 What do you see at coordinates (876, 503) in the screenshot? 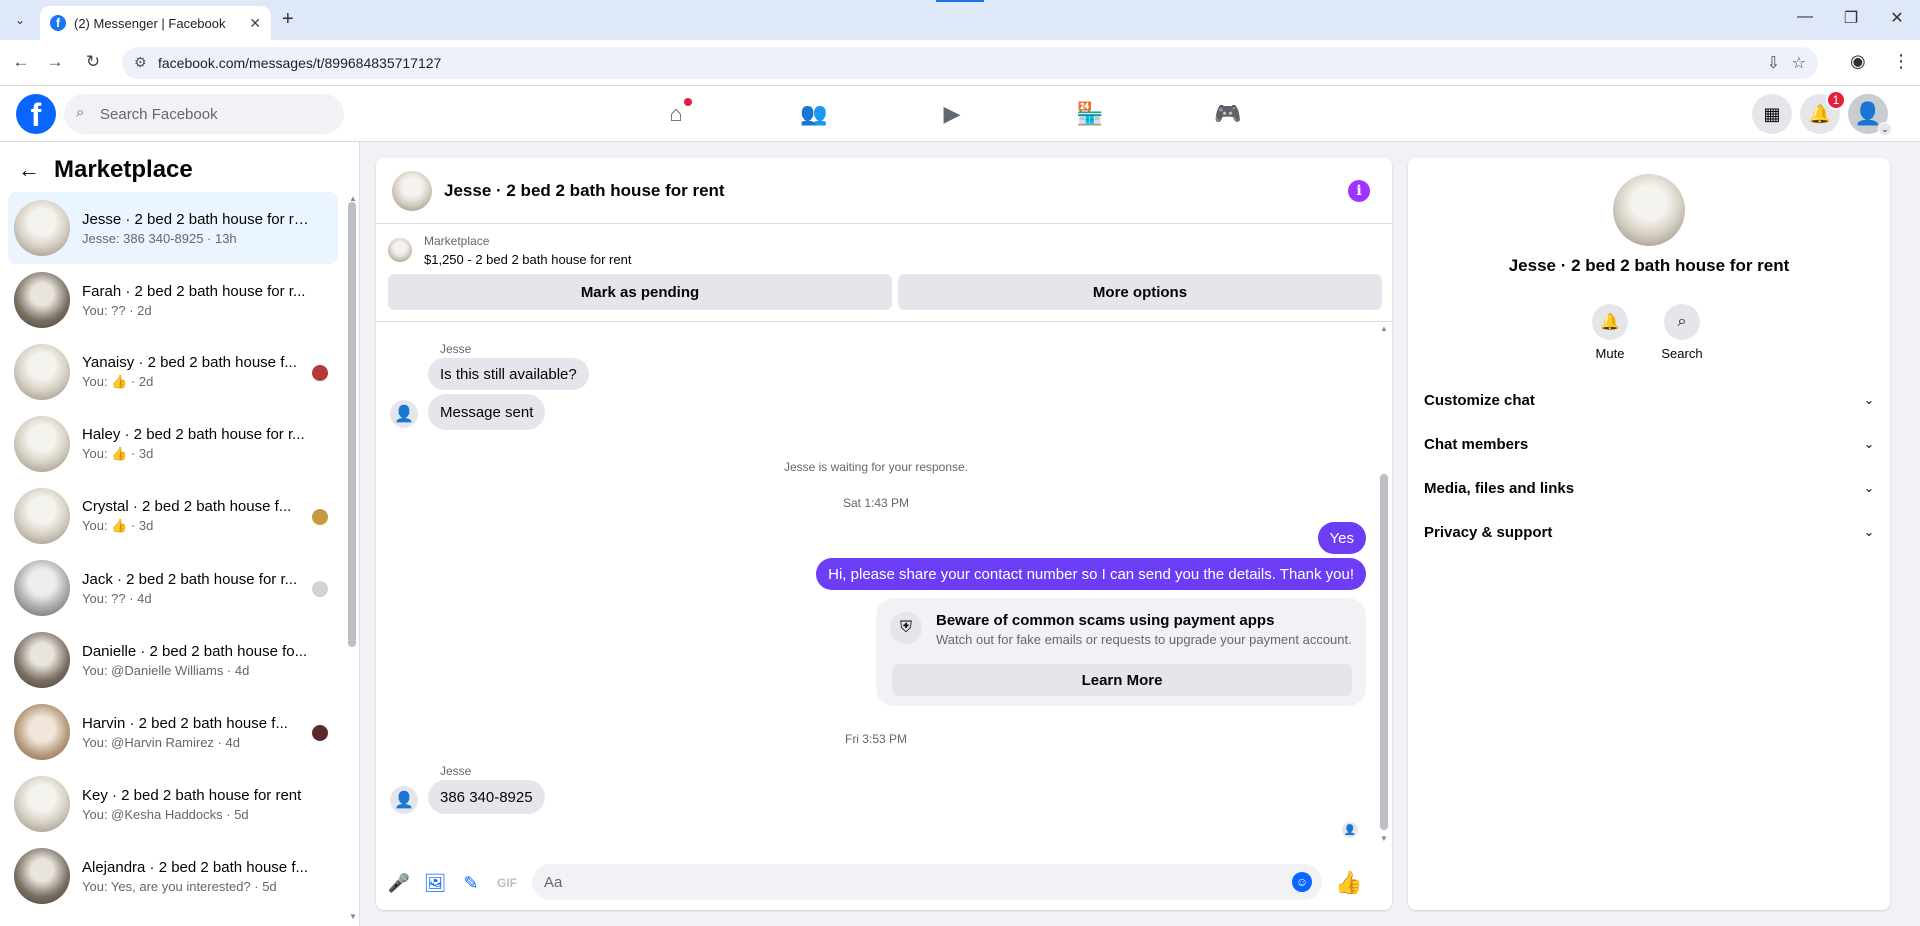
I see `timestamp: Sat 1:43 PM` at bounding box center [876, 503].